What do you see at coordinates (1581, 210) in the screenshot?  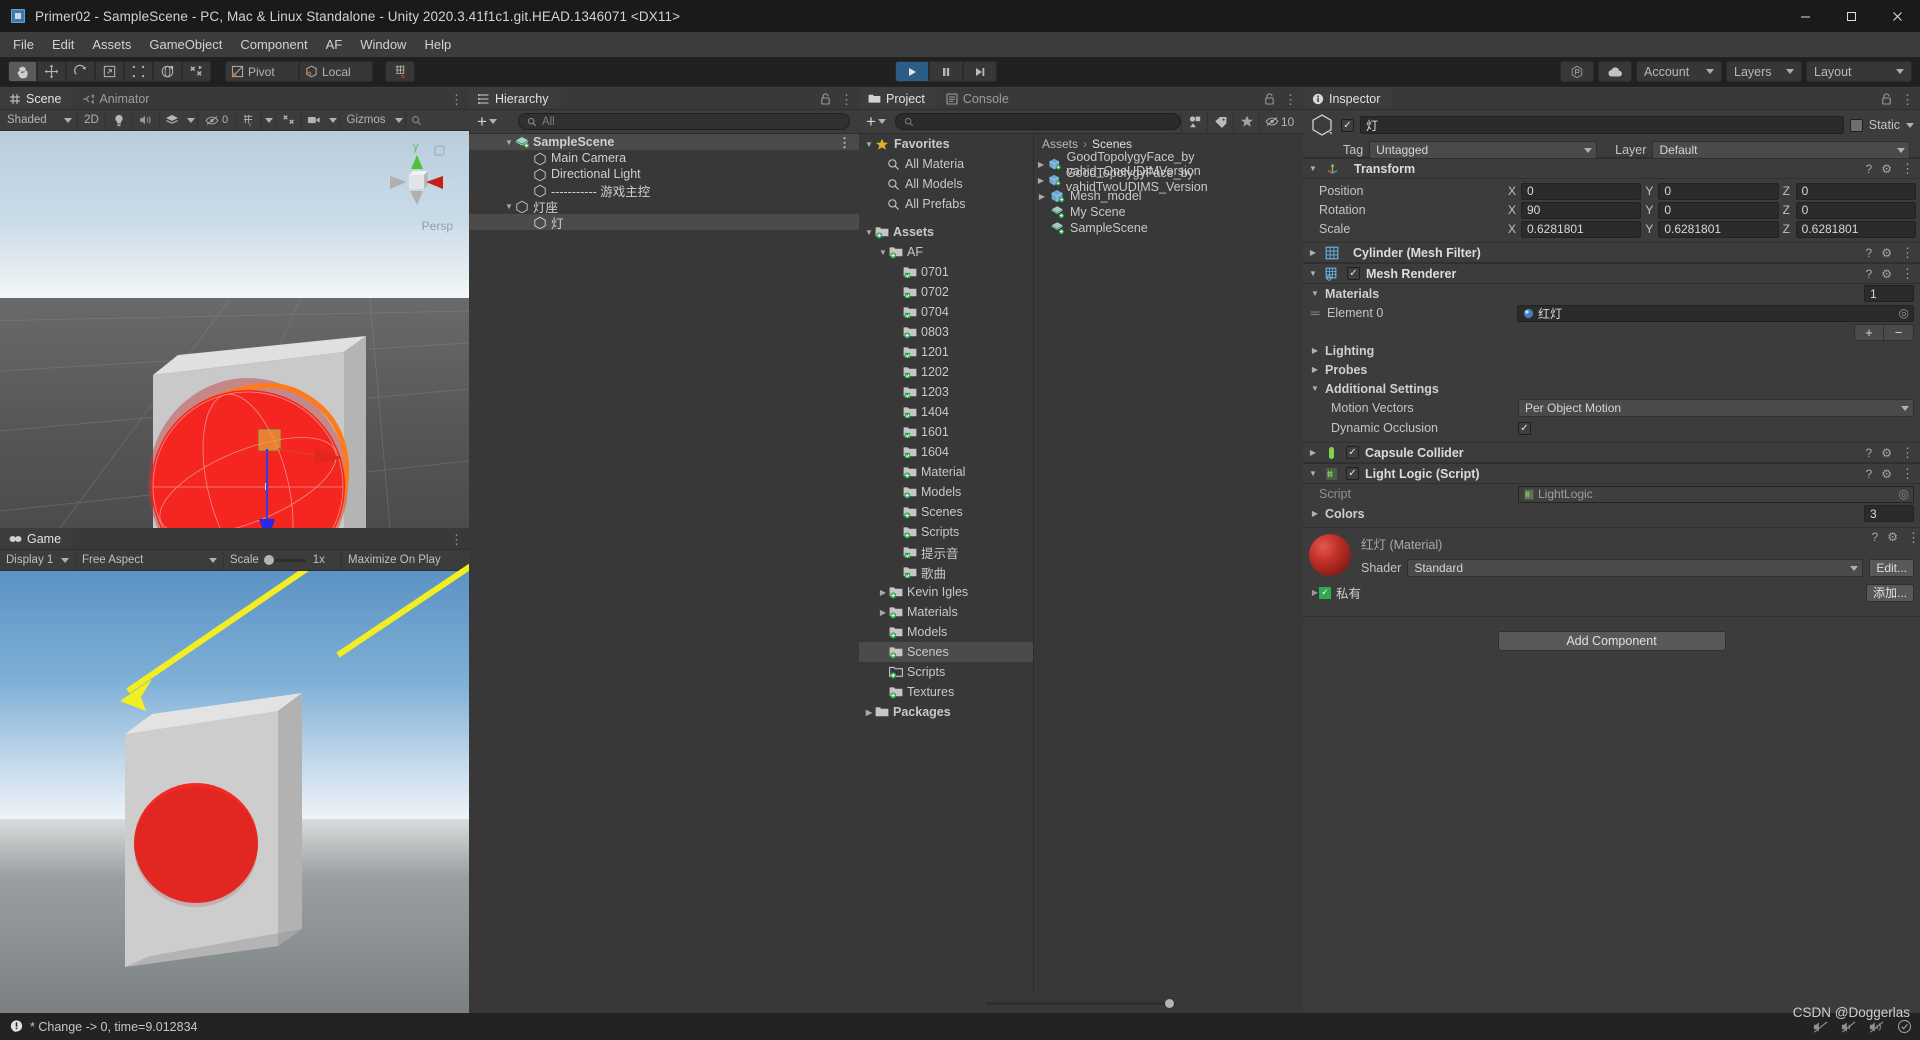 I see `rotation-x-input: 90` at bounding box center [1581, 210].